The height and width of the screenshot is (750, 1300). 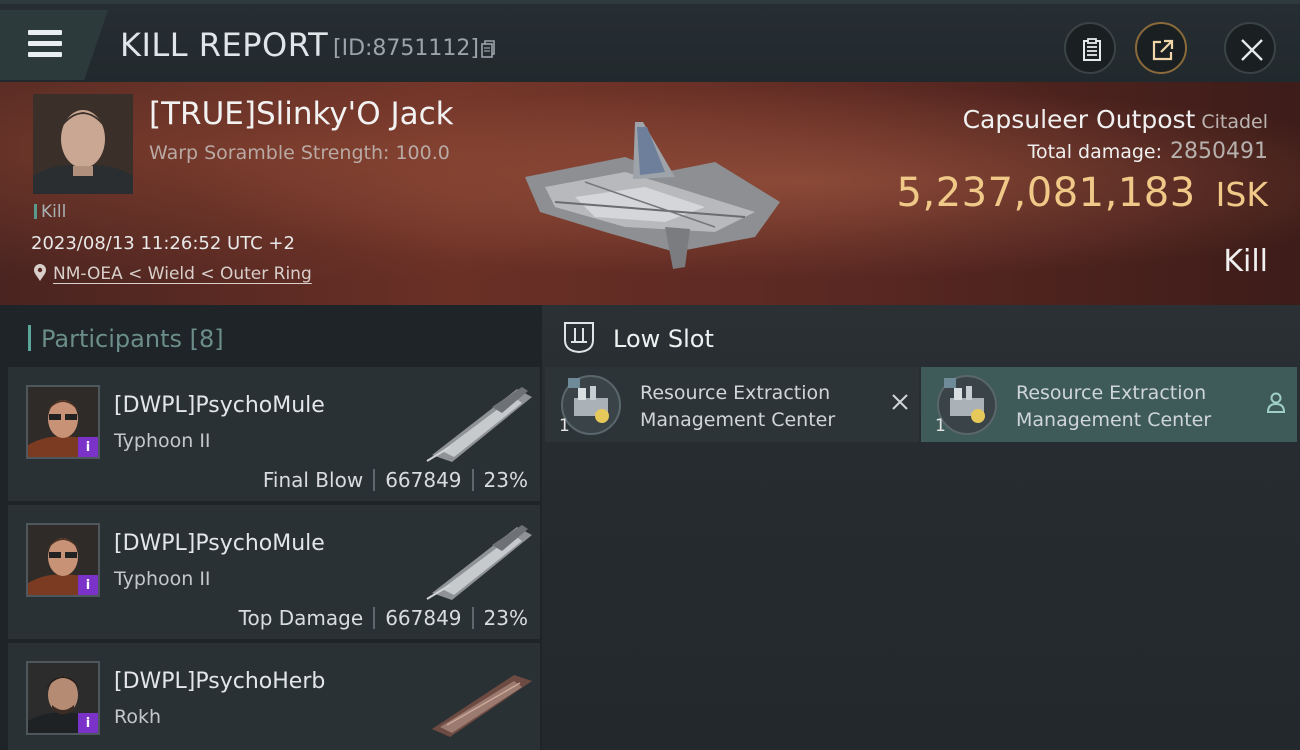 I want to click on person-icon, so click(x=1276, y=402).